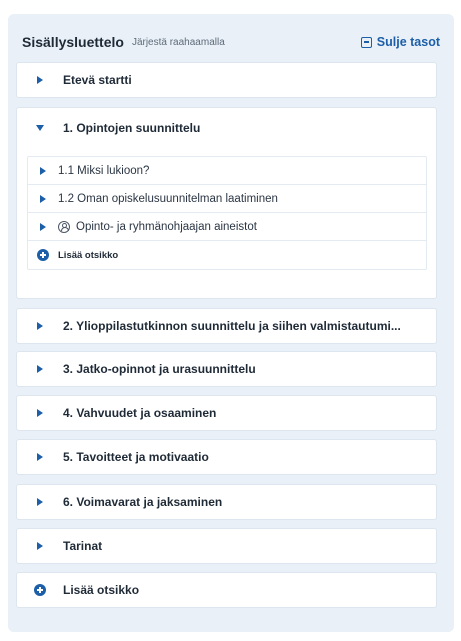  Describe the element at coordinates (104, 170) in the screenshot. I see `sub-item-label: 1.1 Miksi lukioon?` at that location.